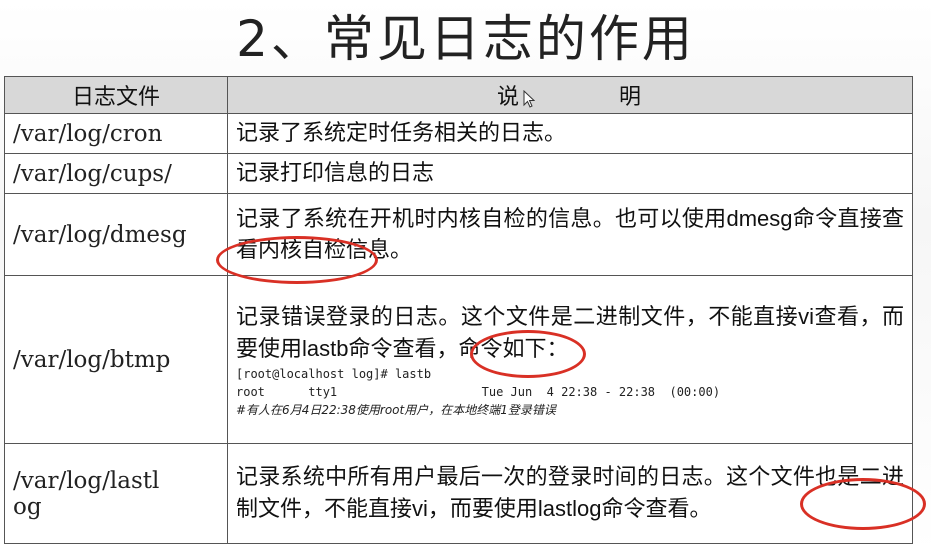  Describe the element at coordinates (806, 316) in the screenshot. I see `btmp-vi: vi` at that location.